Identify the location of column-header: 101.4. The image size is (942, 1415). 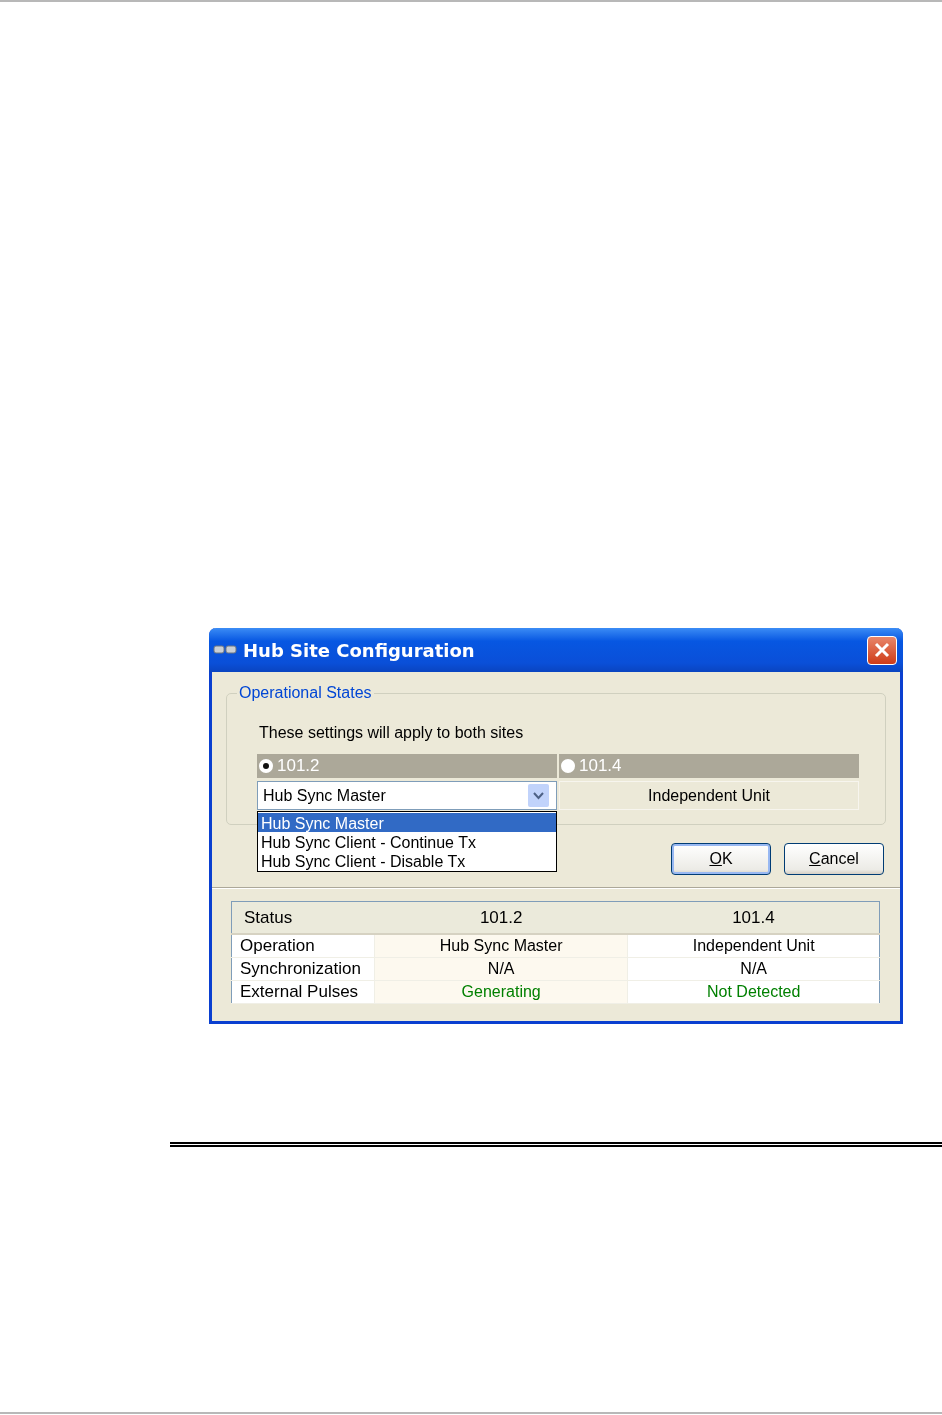
(753, 917).